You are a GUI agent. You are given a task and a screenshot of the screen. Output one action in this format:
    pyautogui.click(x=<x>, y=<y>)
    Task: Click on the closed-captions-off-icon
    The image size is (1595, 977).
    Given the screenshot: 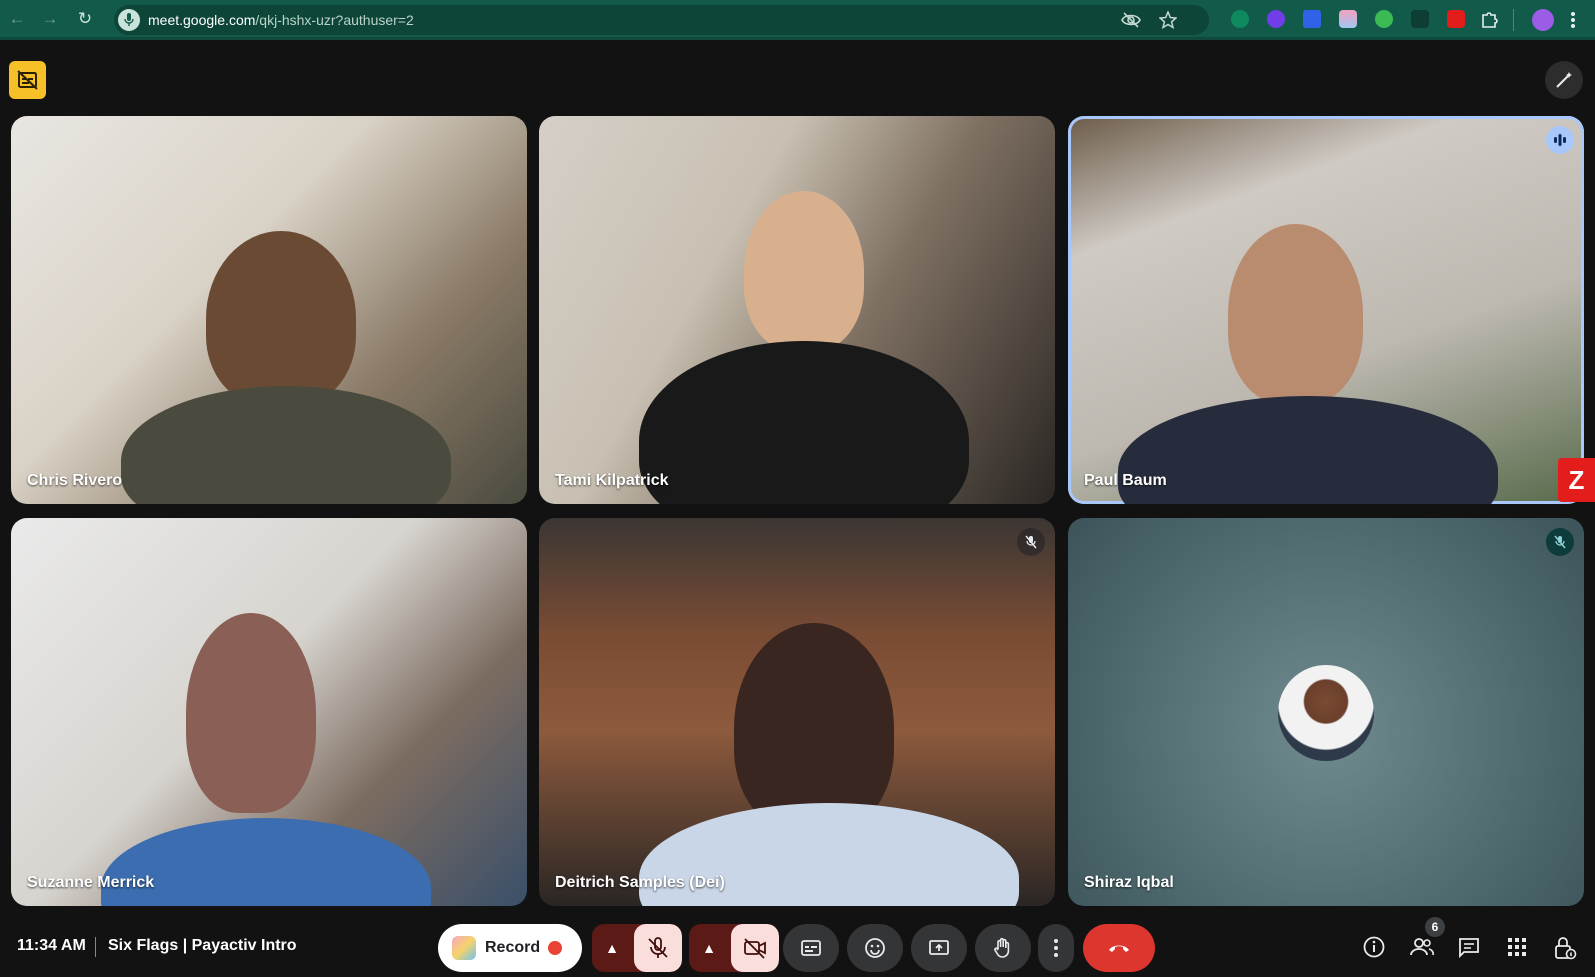 What is the action you would take?
    pyautogui.click(x=27, y=80)
    